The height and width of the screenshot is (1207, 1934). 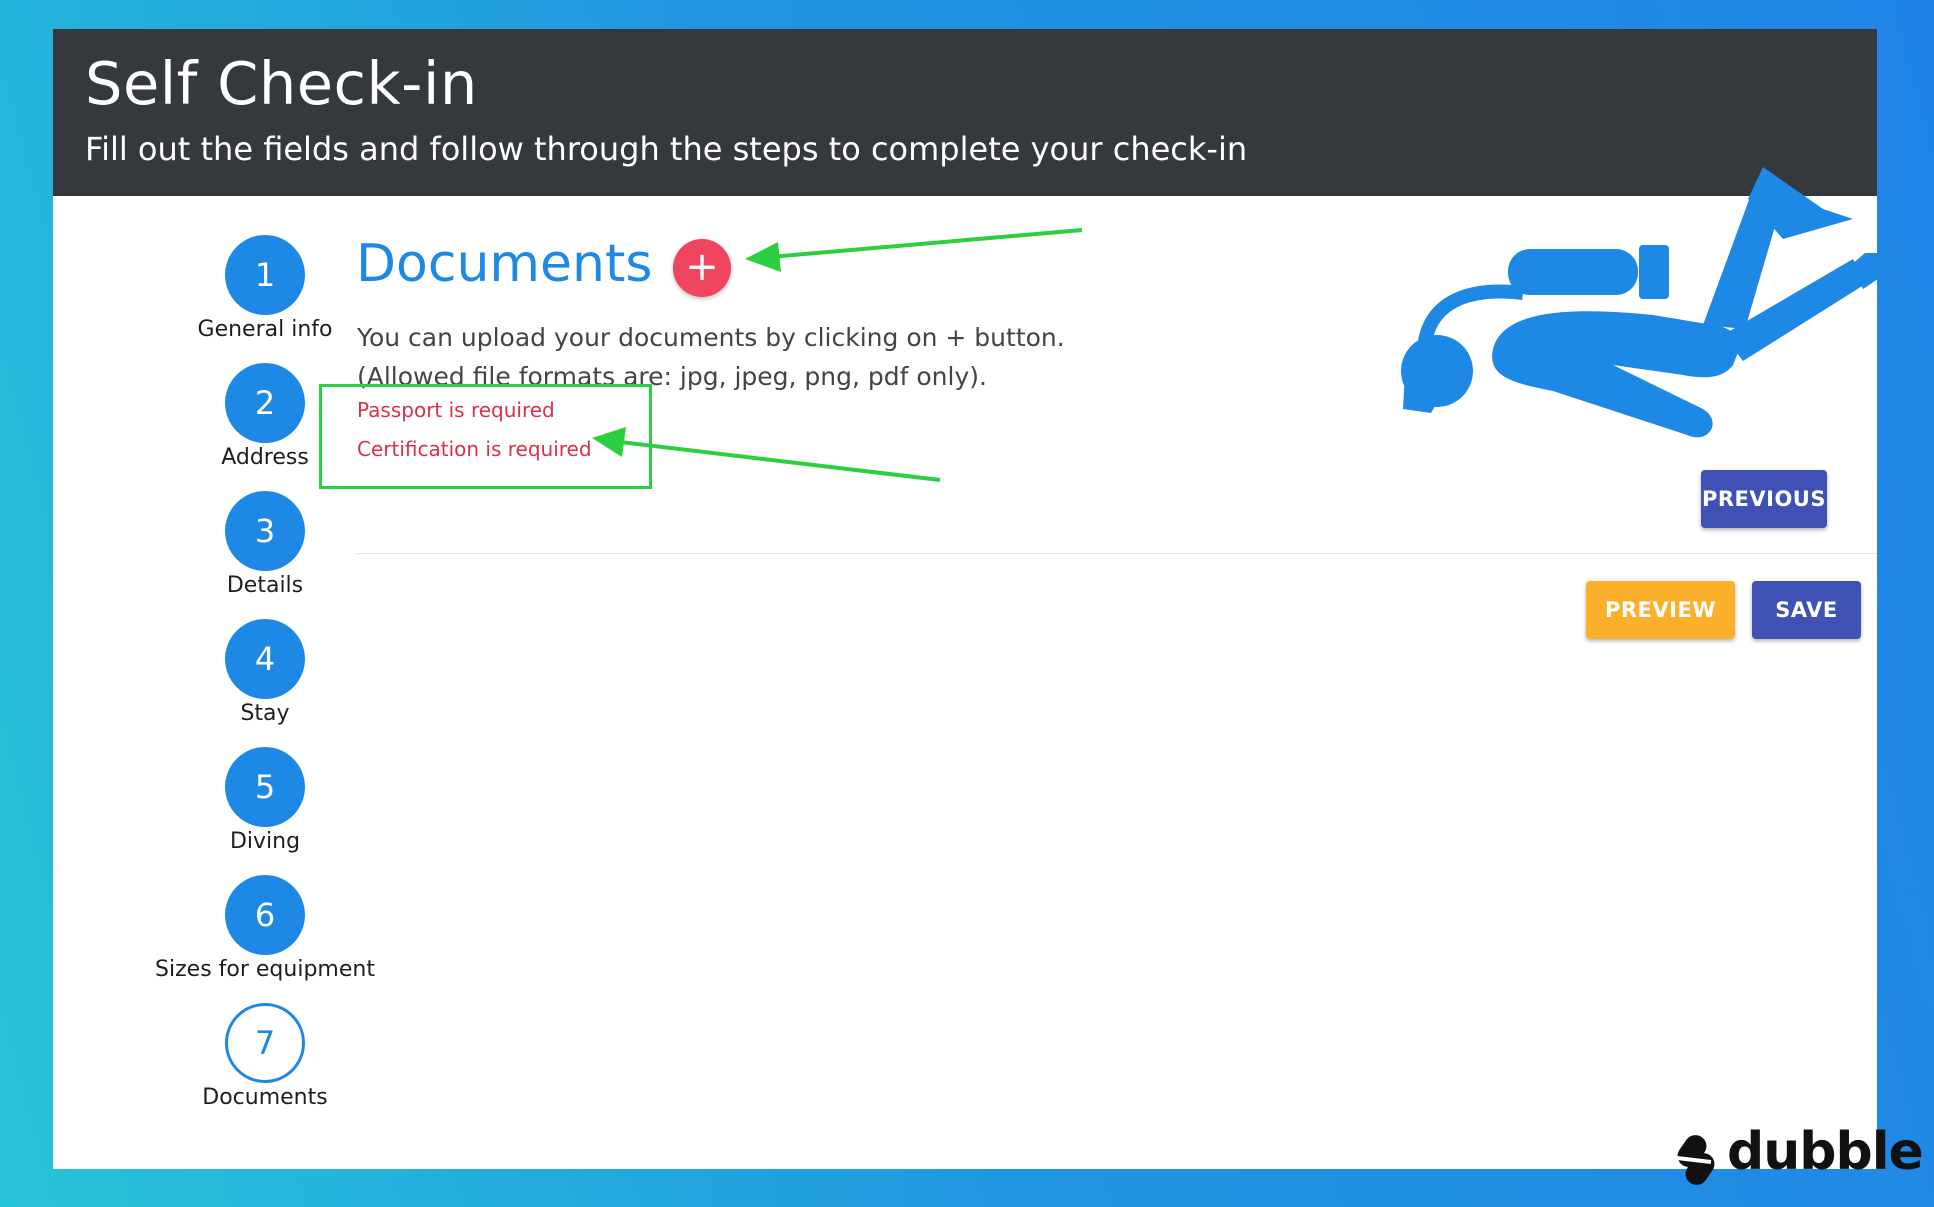 I want to click on dubble-logo-icon, so click(x=1695, y=1160).